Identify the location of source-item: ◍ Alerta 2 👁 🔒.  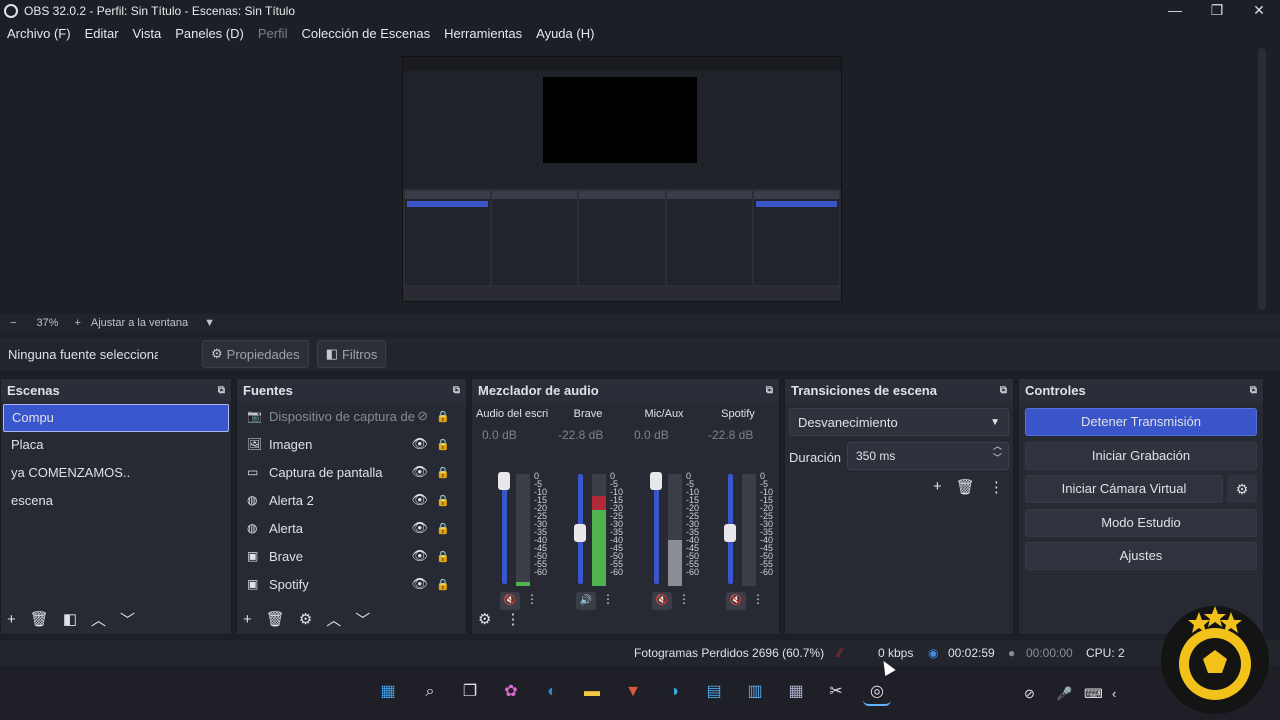
(351, 500).